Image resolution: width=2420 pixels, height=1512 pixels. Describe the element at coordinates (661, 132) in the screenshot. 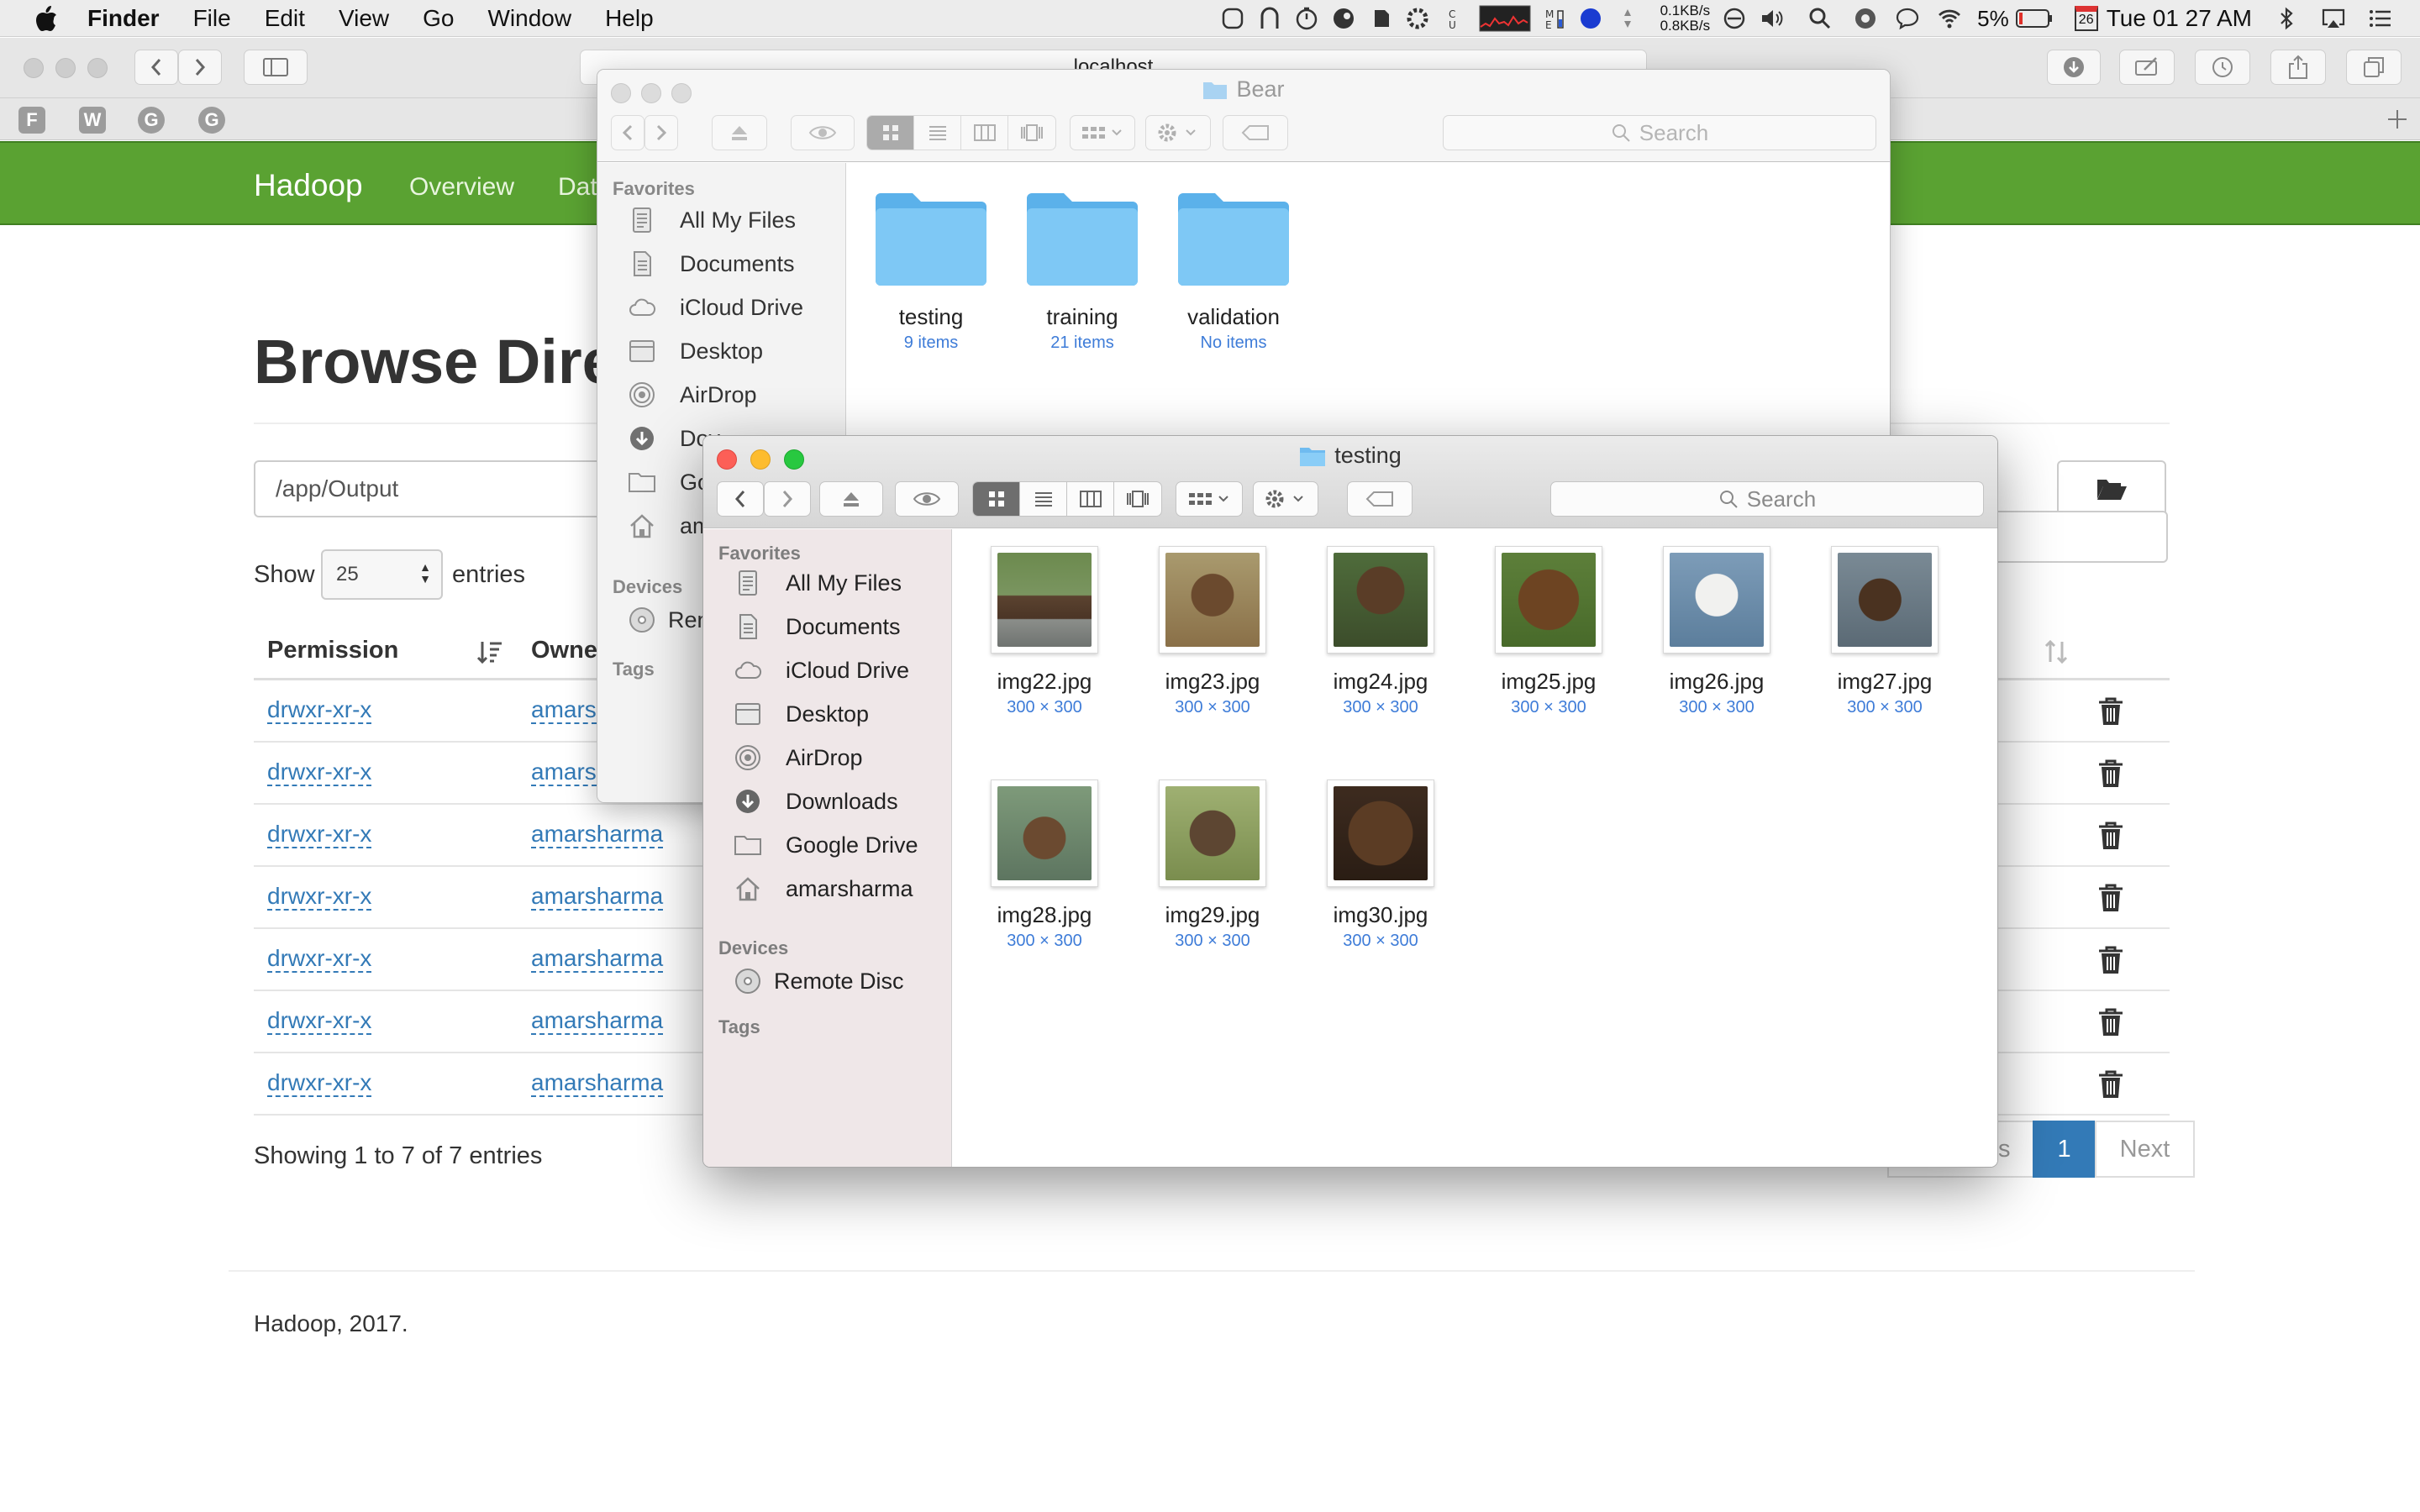

I see `bear-forward-button` at that location.